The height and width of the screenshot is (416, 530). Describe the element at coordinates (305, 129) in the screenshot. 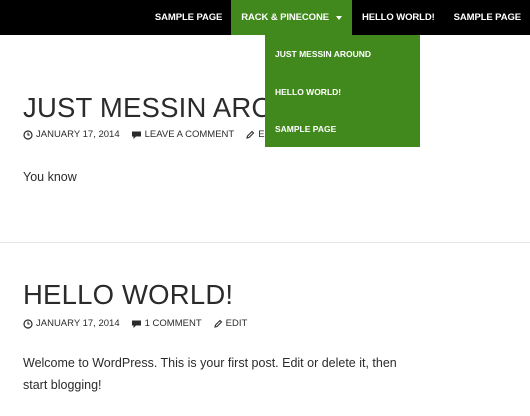

I see `submenu-item-sample-page: SAMPLE PAGE` at that location.